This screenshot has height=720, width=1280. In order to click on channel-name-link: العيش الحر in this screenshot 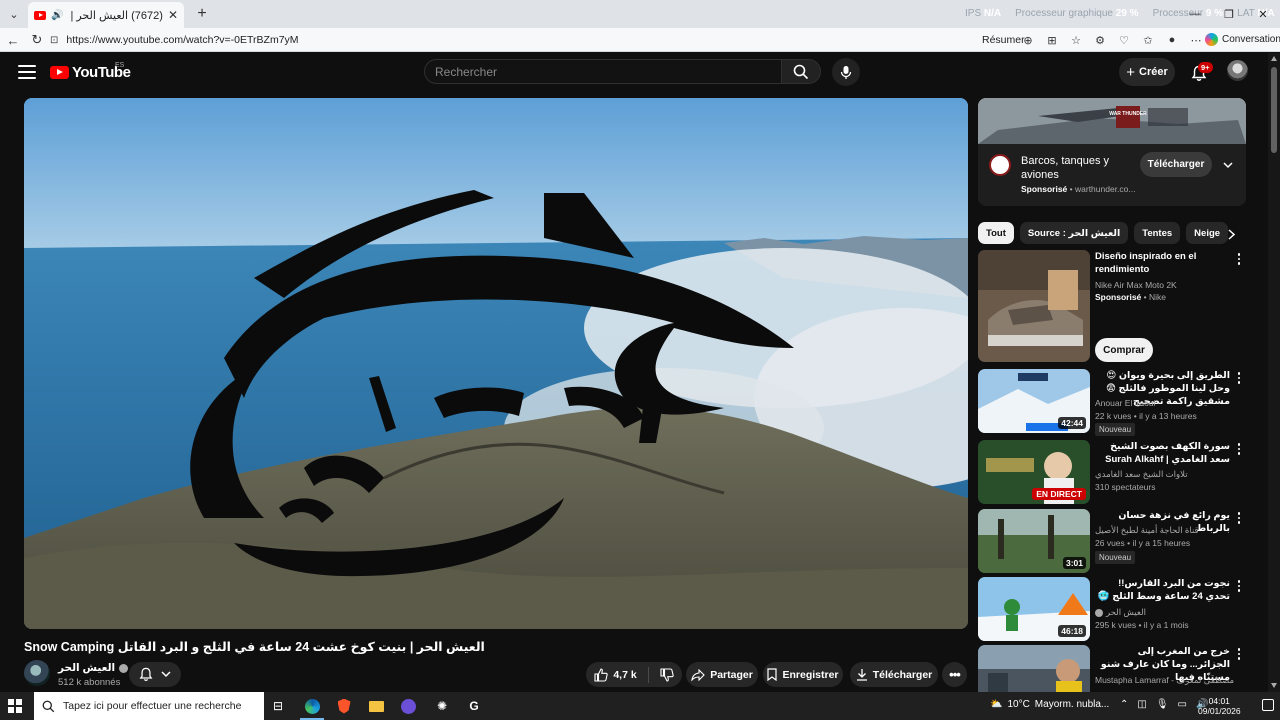, I will do `click(93, 668)`.